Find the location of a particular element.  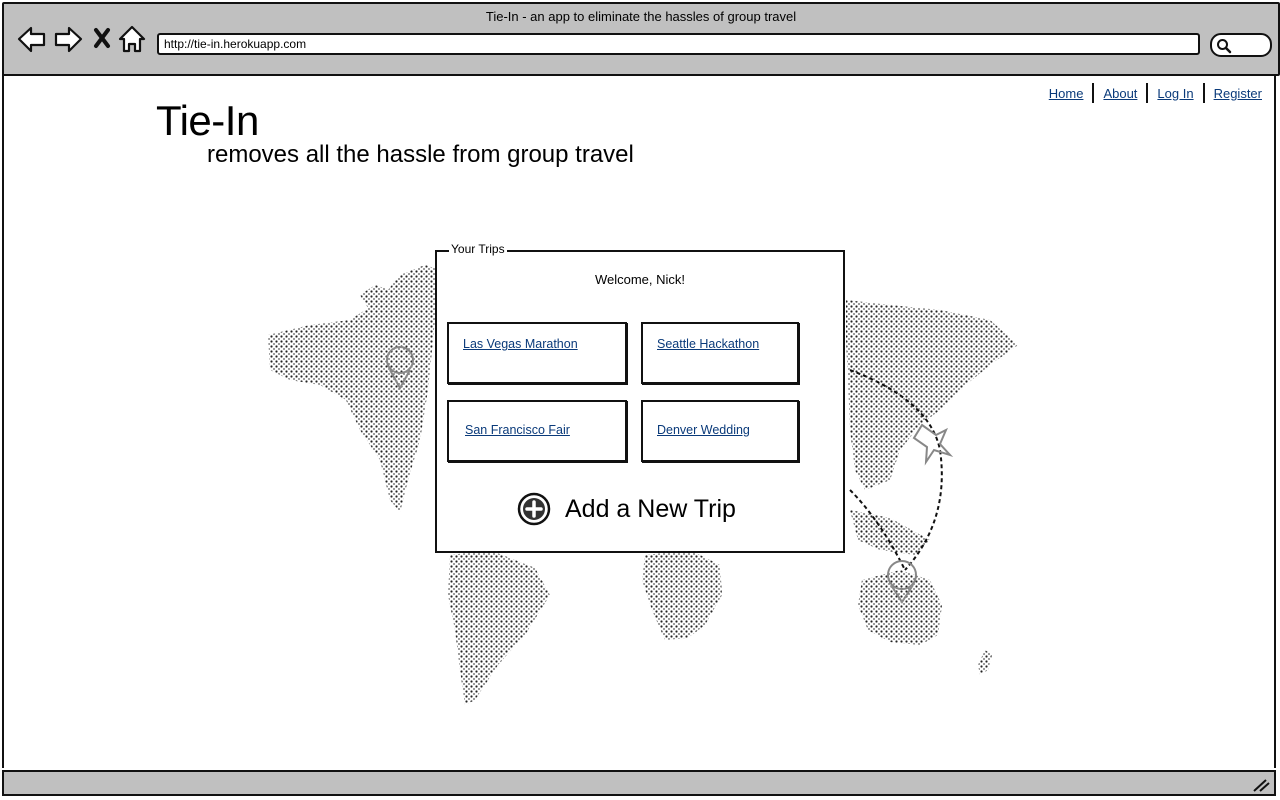

trip-card: Denver Wedding is located at coordinates (720, 431).